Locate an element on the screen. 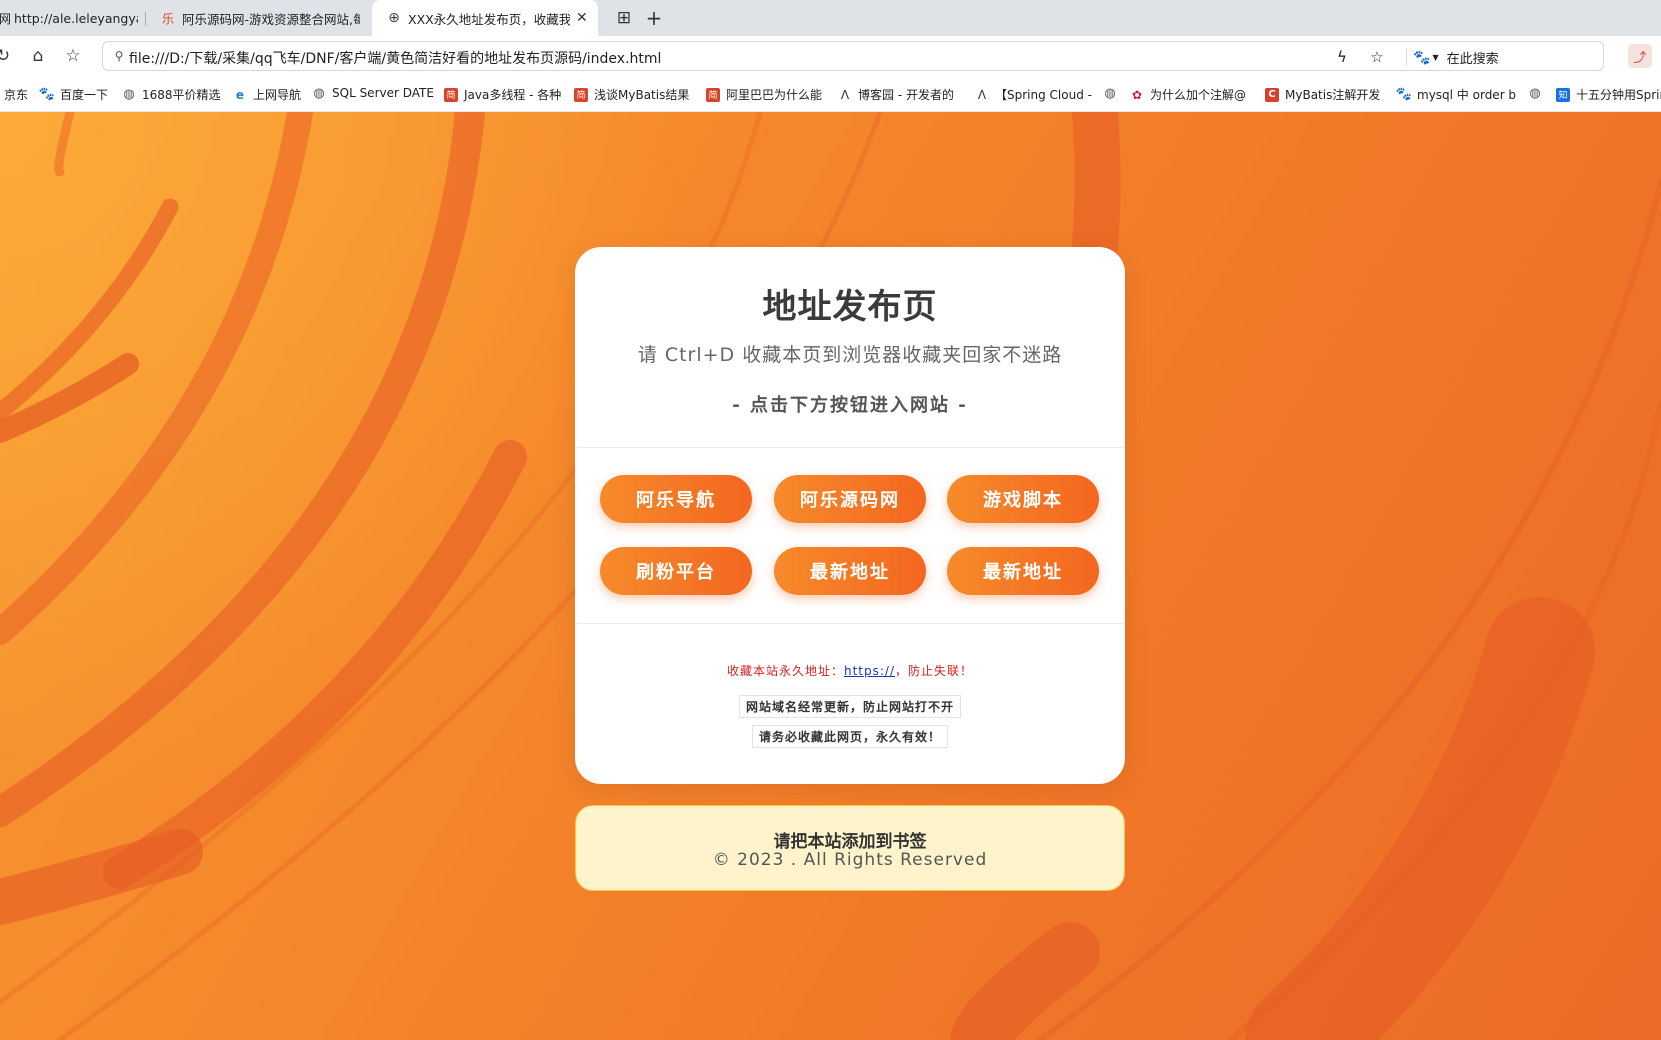  tab-label: http://ale.leleyangyan is located at coordinates (76, 18).